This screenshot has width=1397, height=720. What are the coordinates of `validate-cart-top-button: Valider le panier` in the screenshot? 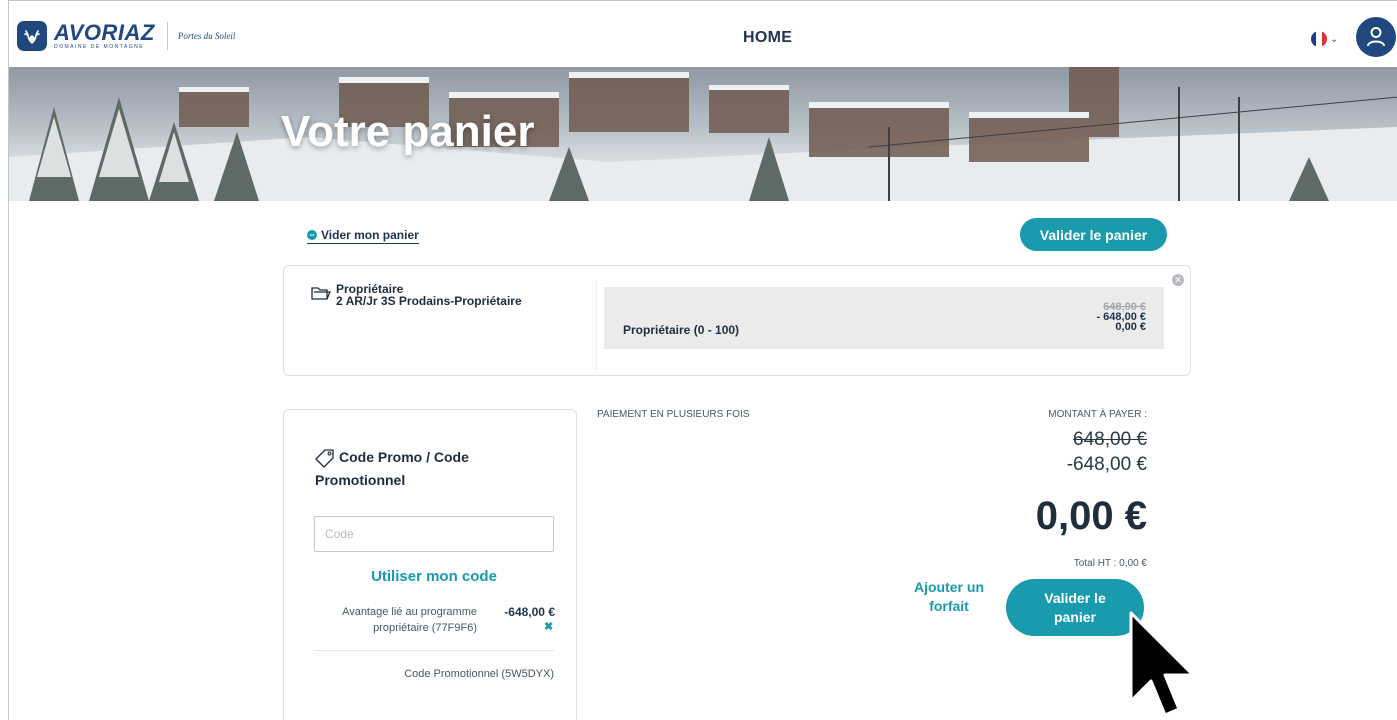 It's located at (1093, 234).